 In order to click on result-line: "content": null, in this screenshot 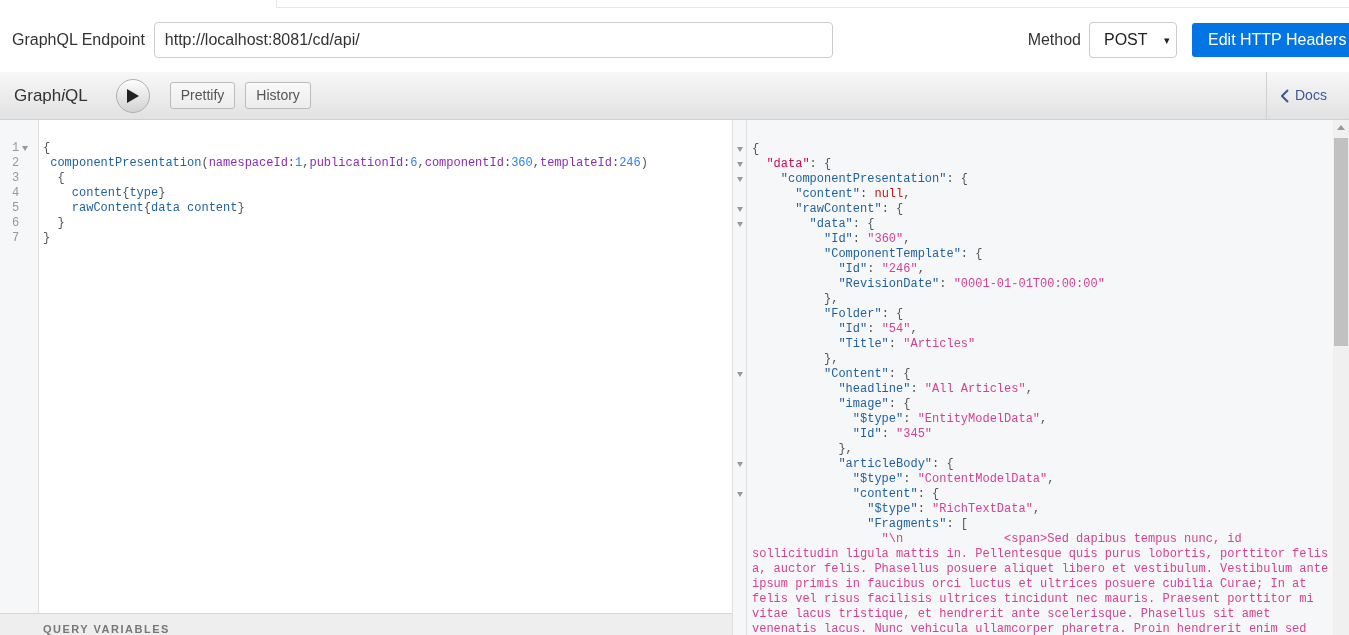, I will do `click(852, 194)`.